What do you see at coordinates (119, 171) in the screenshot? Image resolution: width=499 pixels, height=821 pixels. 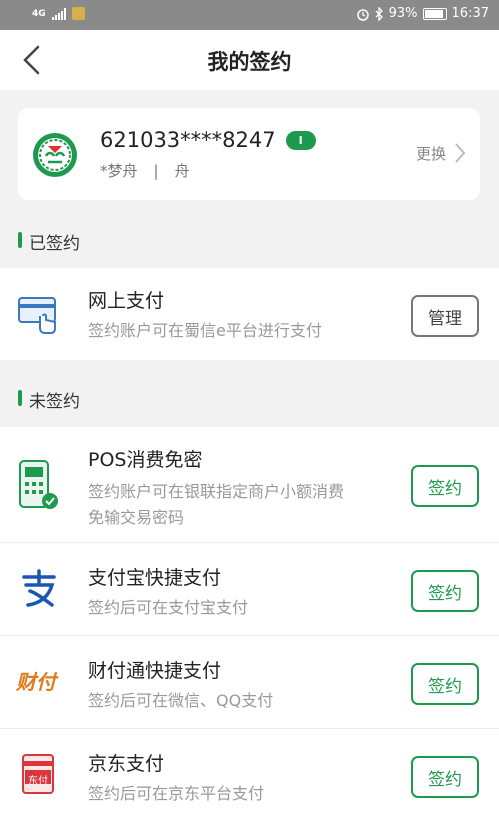 I see `holder-name-left: *梦舟` at bounding box center [119, 171].